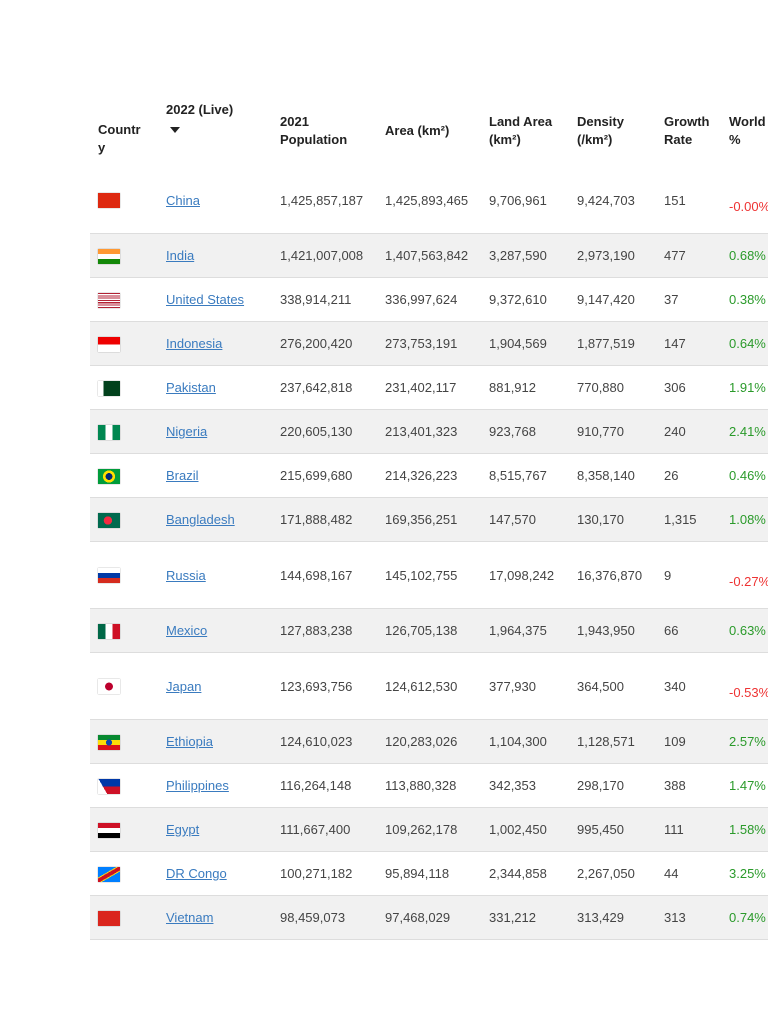  What do you see at coordinates (525, 200) in the screenshot?
I see `value-cell-c4: 9,706,961` at bounding box center [525, 200].